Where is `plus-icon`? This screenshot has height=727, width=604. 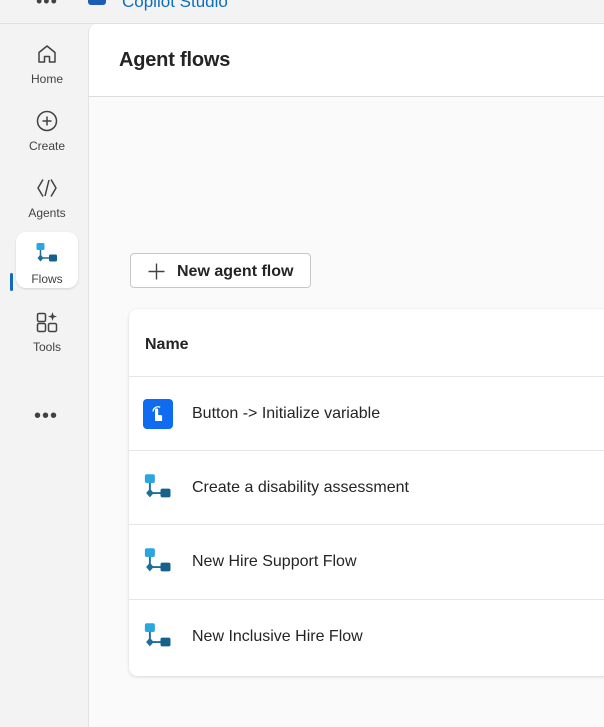
plus-icon is located at coordinates (156, 271).